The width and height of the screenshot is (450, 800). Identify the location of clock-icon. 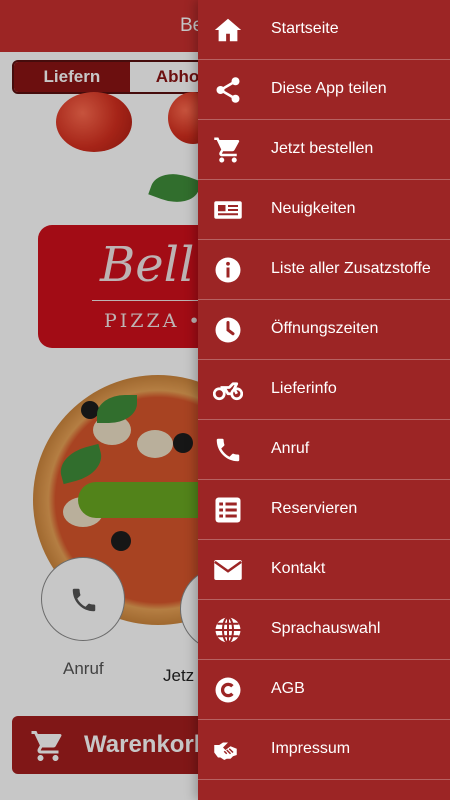
(228, 330).